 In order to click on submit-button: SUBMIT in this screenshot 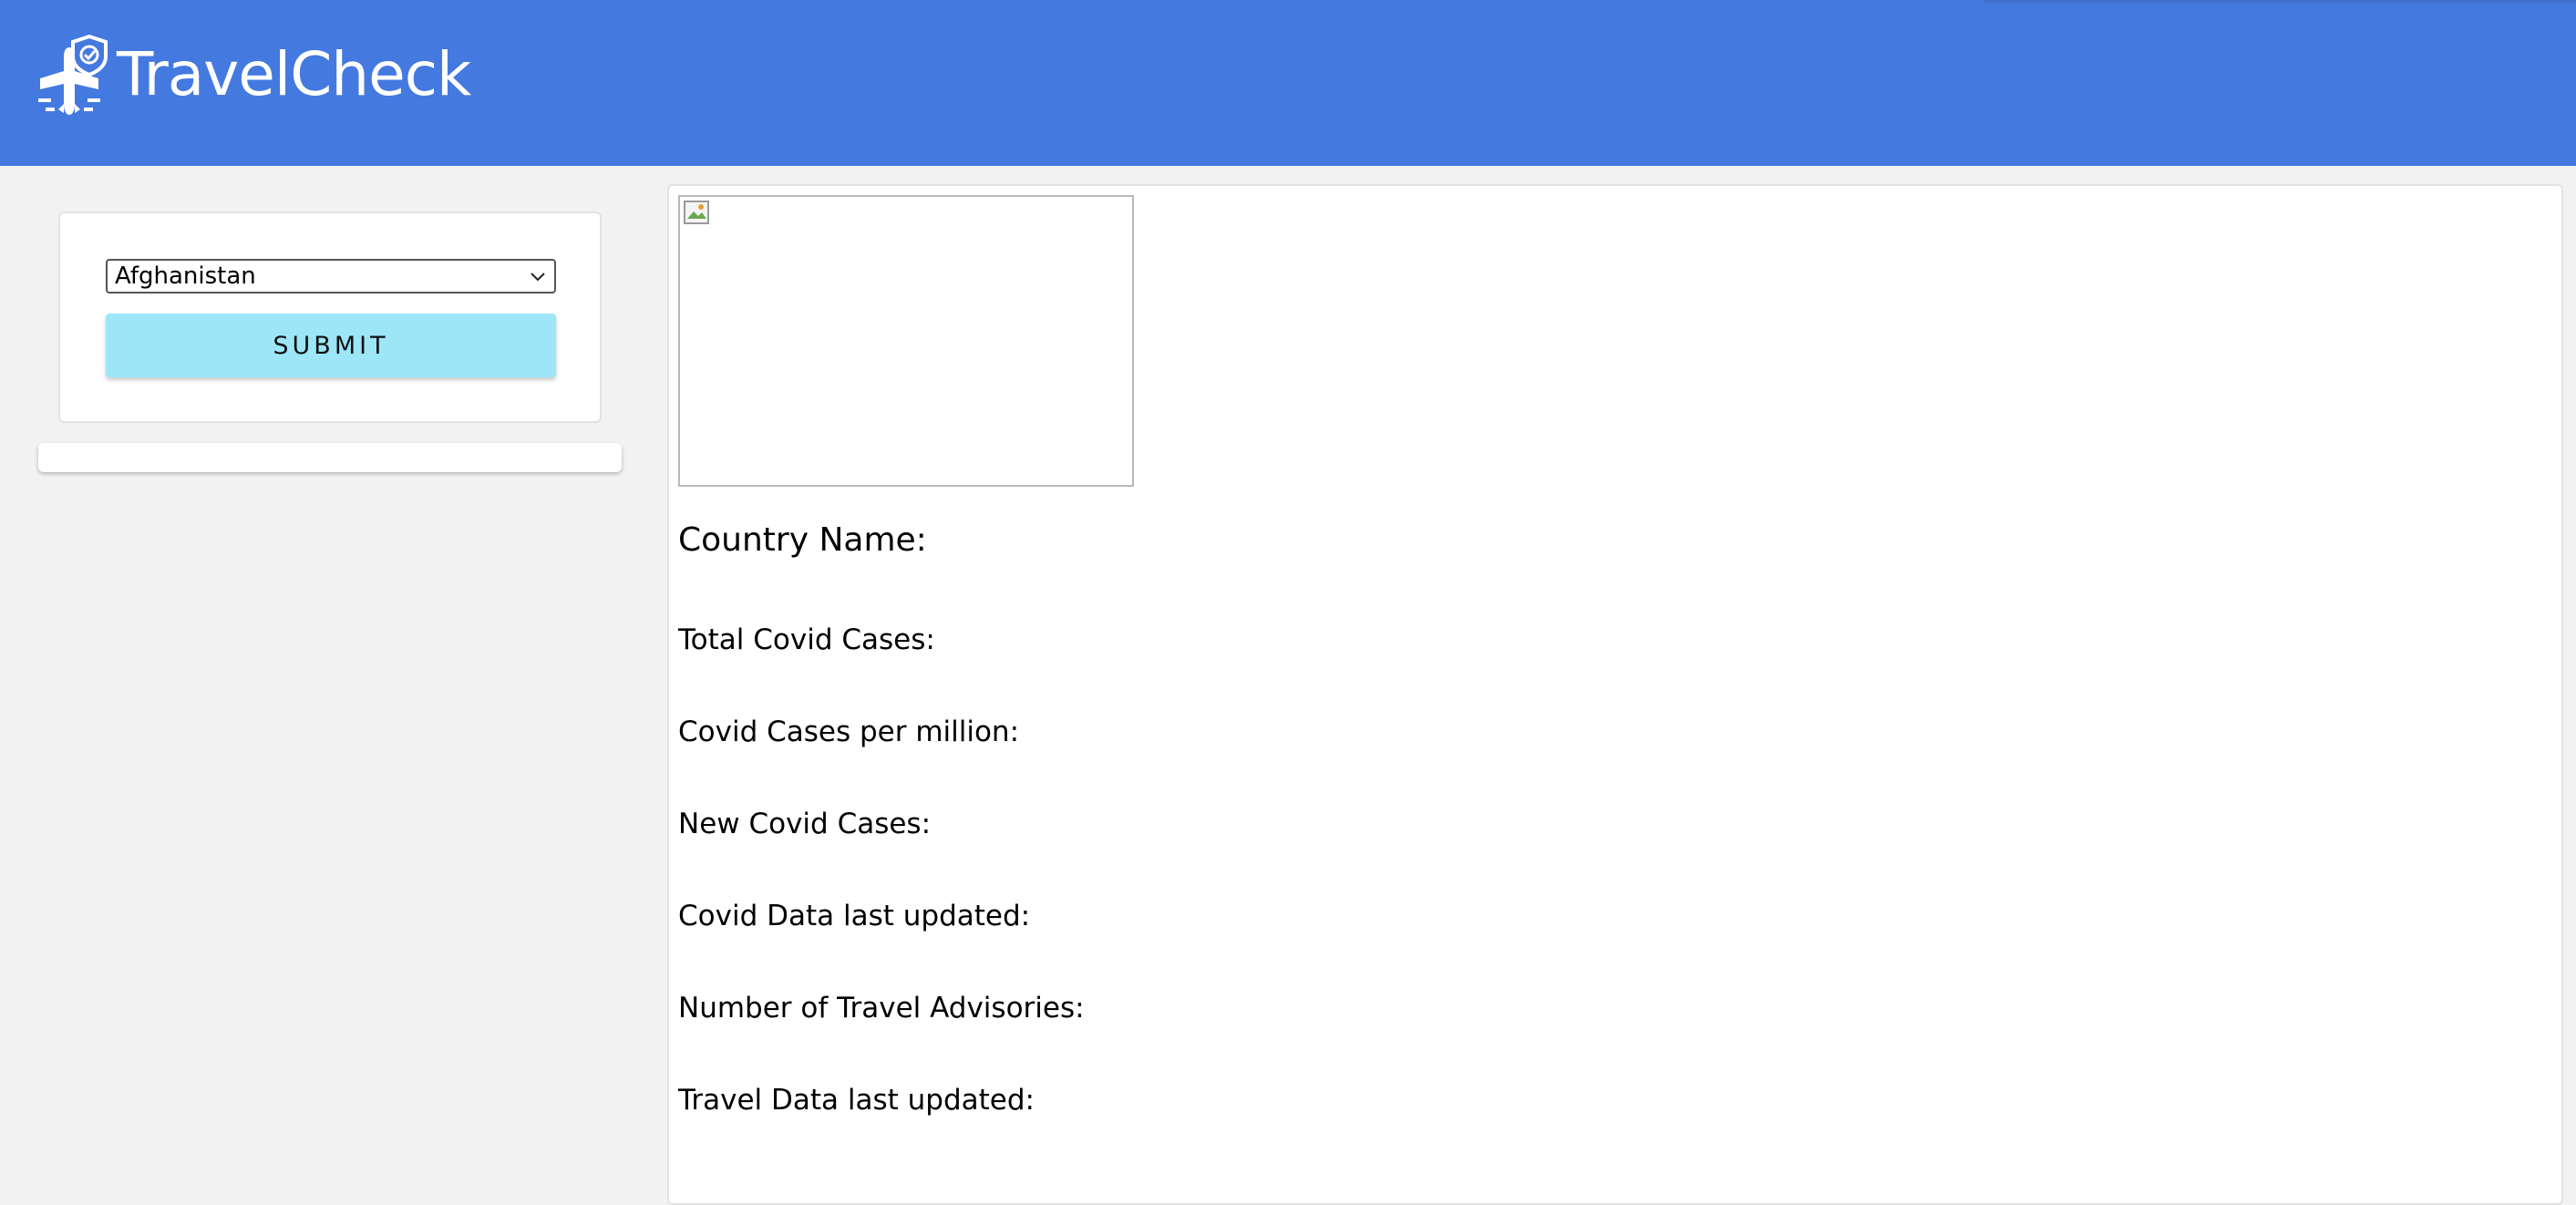, I will do `click(331, 346)`.